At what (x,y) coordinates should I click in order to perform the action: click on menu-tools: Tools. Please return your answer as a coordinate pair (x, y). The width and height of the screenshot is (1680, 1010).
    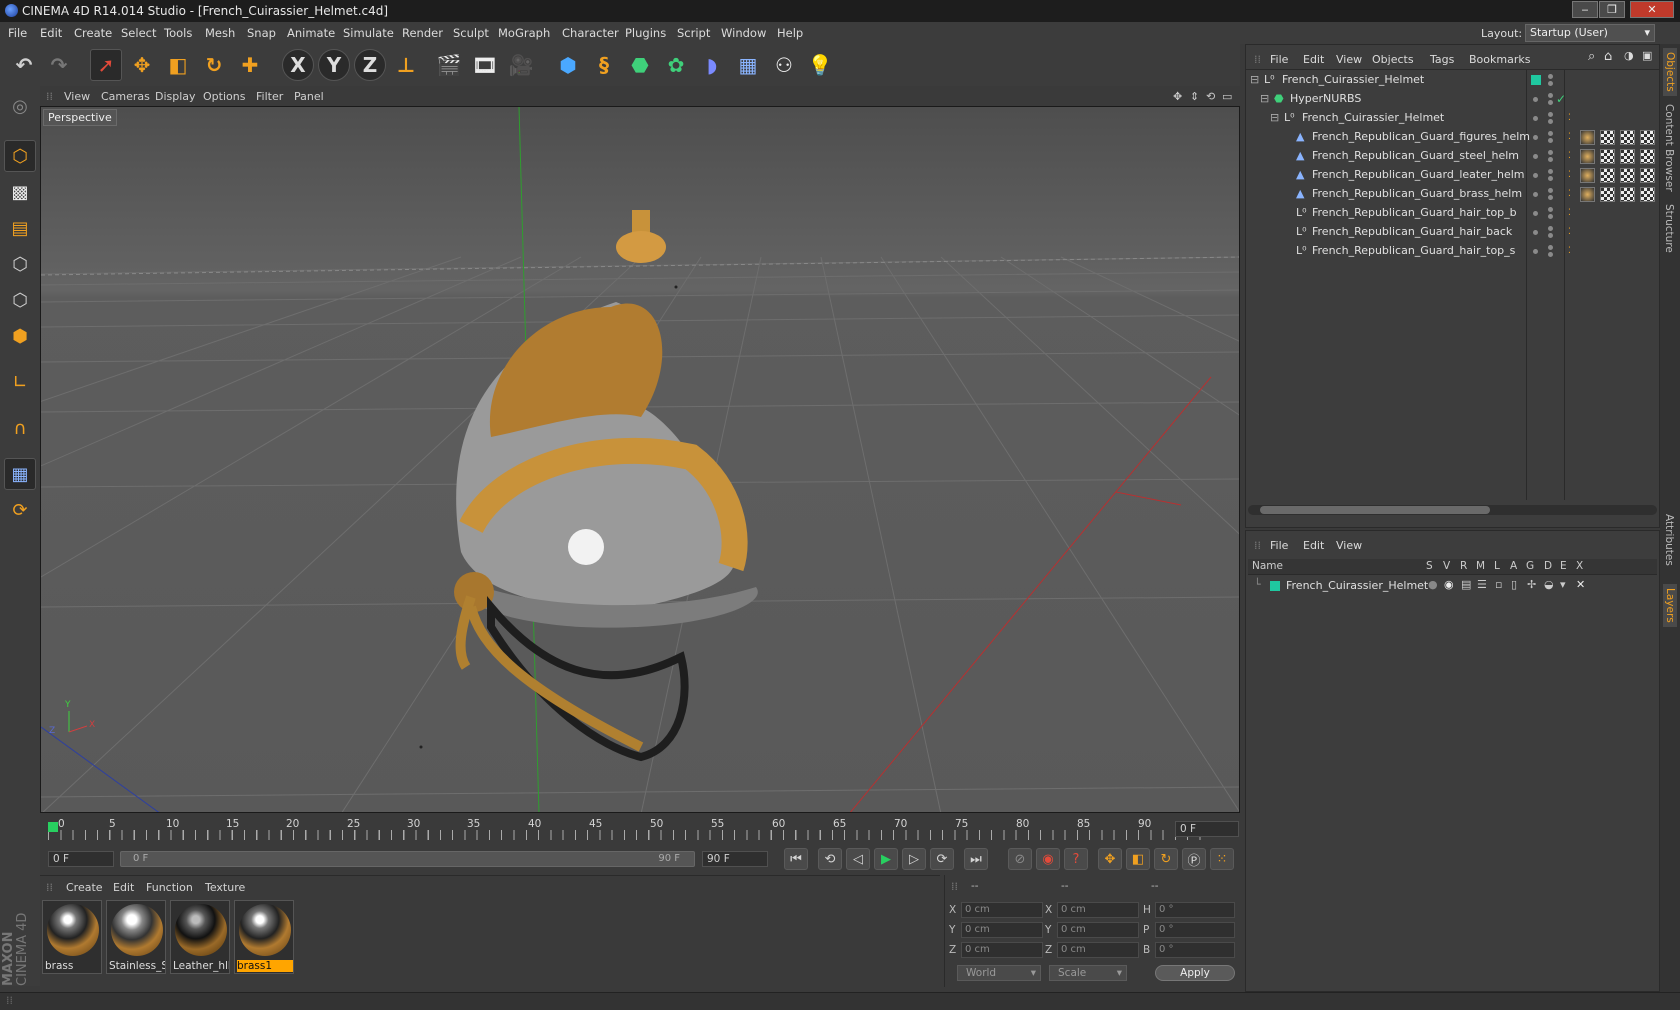
    Looking at the image, I should click on (178, 33).